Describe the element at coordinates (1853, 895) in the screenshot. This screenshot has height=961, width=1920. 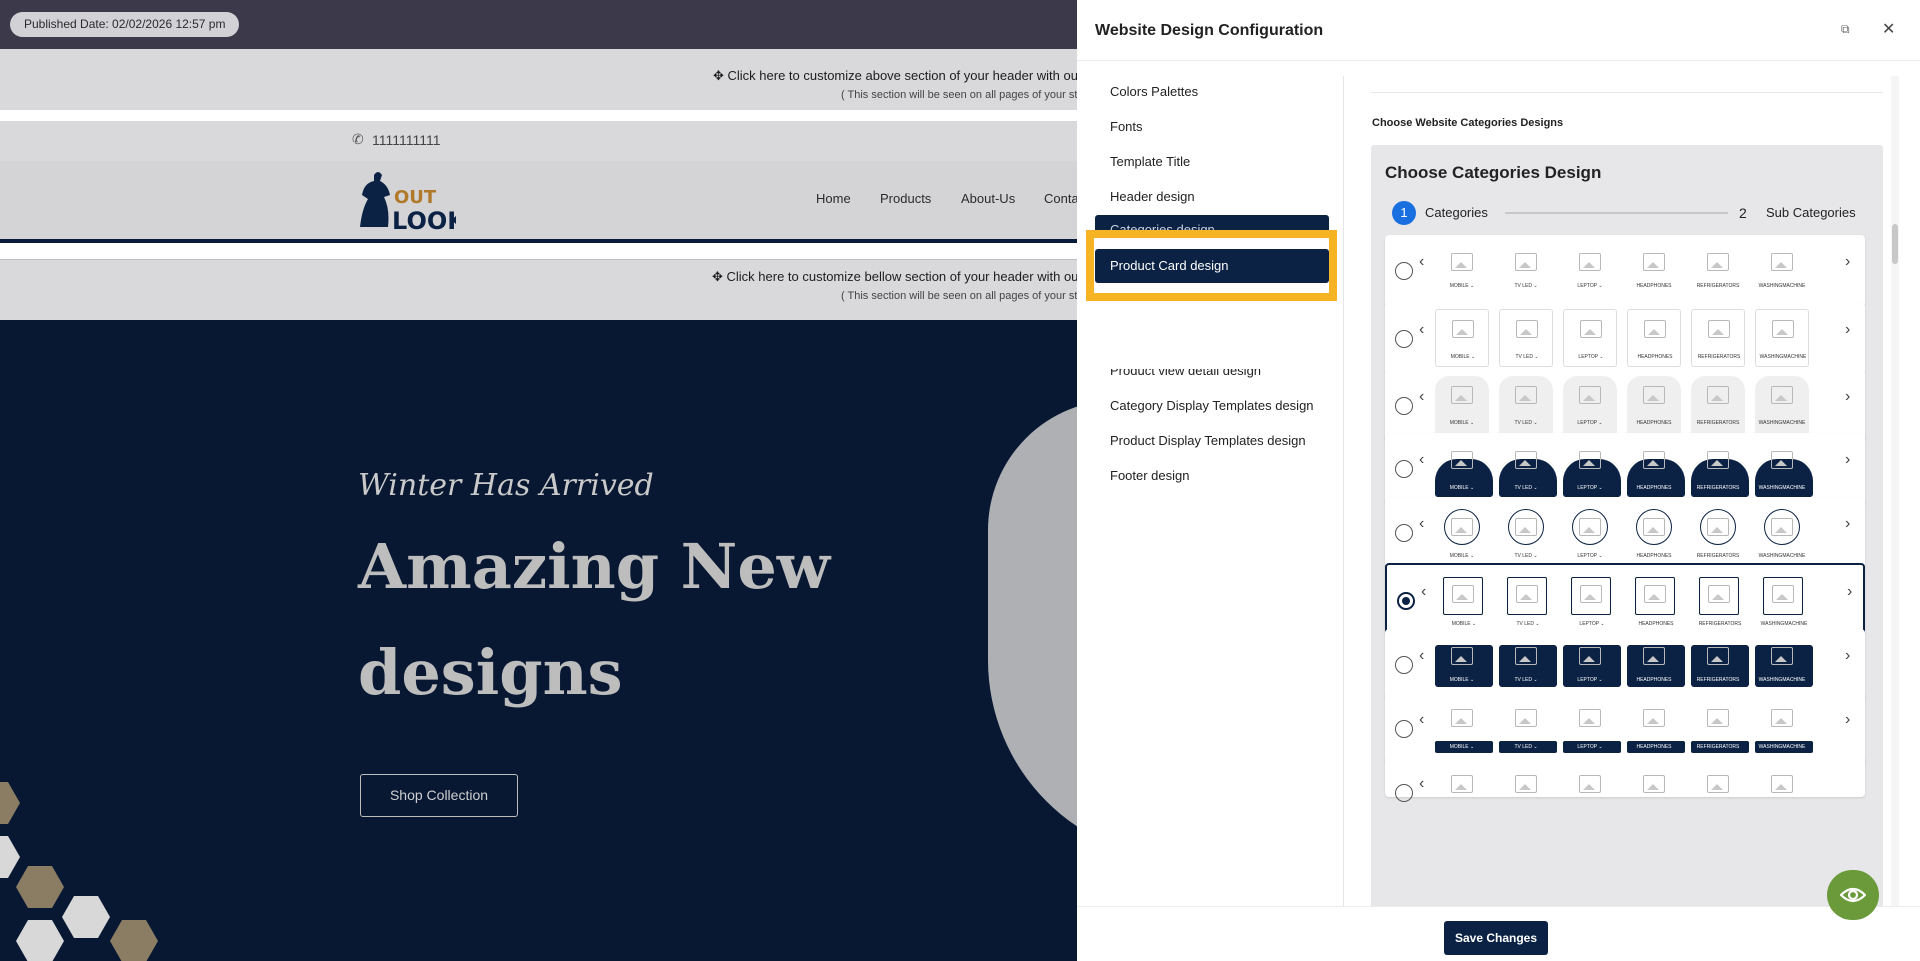
I see `preview-eye-button` at that location.